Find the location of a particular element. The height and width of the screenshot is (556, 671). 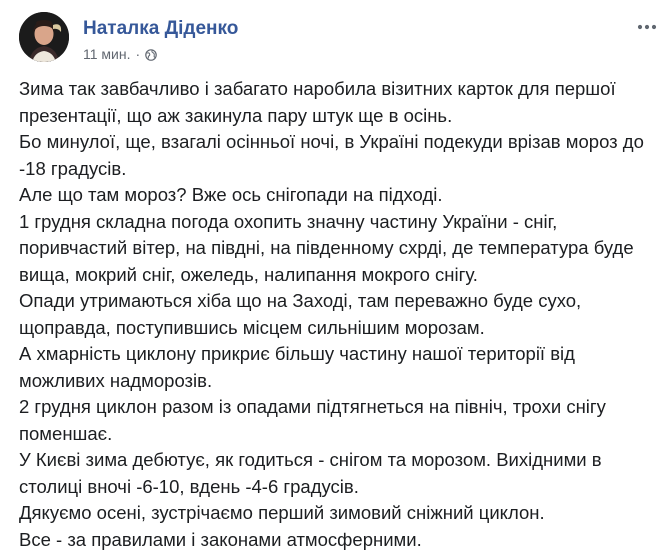

post-timestamp: 11 мин. is located at coordinates (107, 54).